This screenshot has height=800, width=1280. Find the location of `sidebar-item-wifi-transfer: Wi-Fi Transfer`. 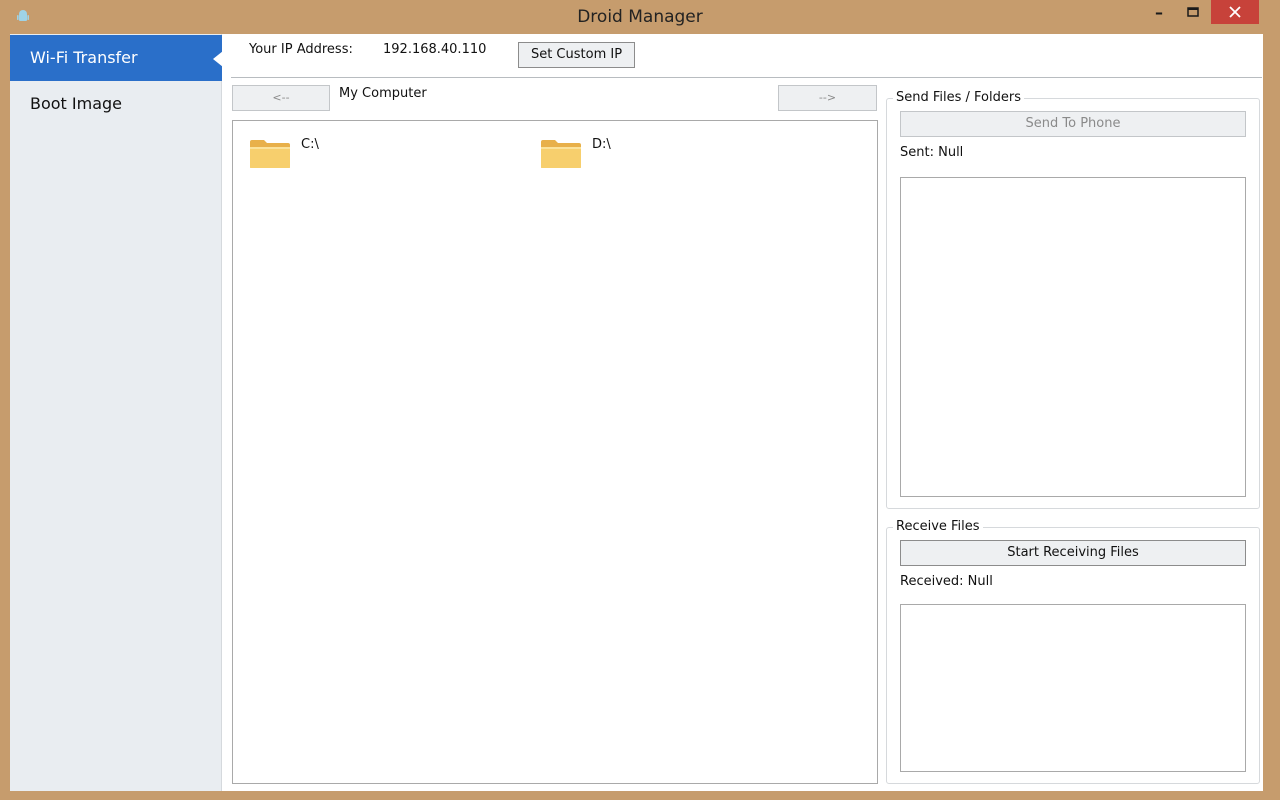

sidebar-item-wifi-transfer: Wi-Fi Transfer is located at coordinates (116, 58).